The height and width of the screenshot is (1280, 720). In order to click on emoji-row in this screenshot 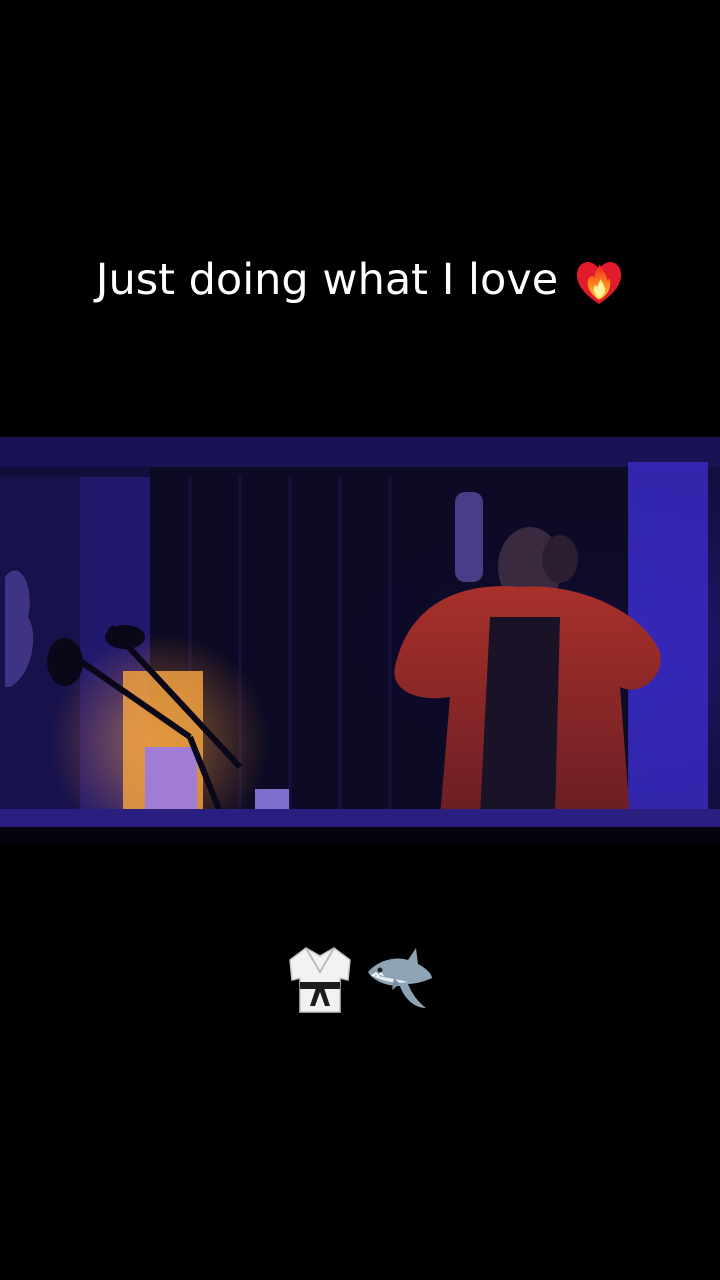, I will do `click(360, 980)`.